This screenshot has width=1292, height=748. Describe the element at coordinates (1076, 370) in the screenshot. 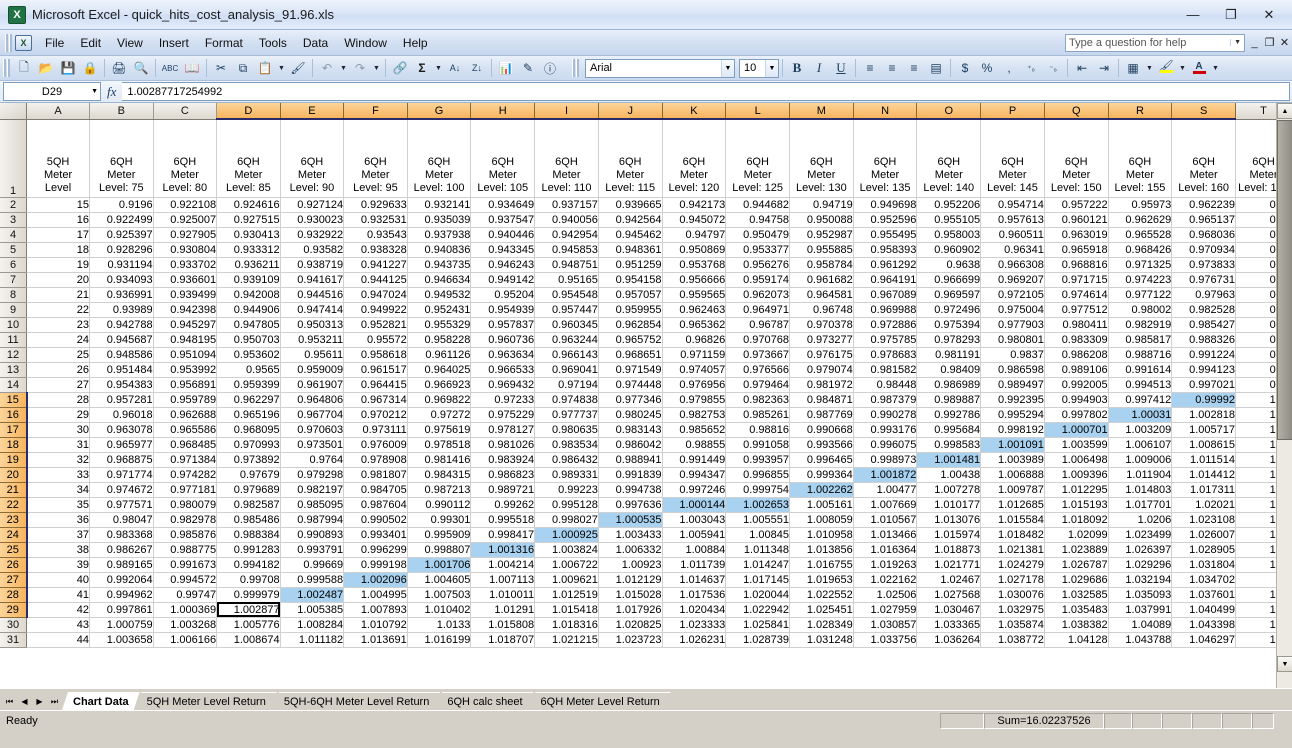

I see `data-cell: 0.989106` at that location.